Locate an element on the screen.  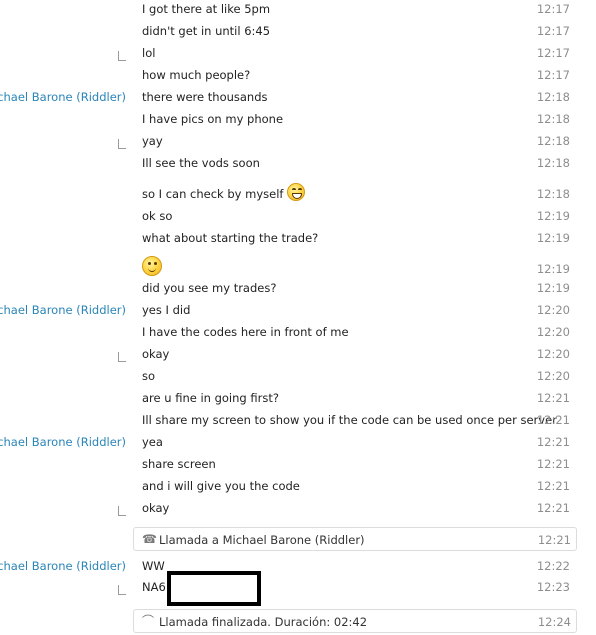
message-text: are u fine in going first? is located at coordinates (210, 398).